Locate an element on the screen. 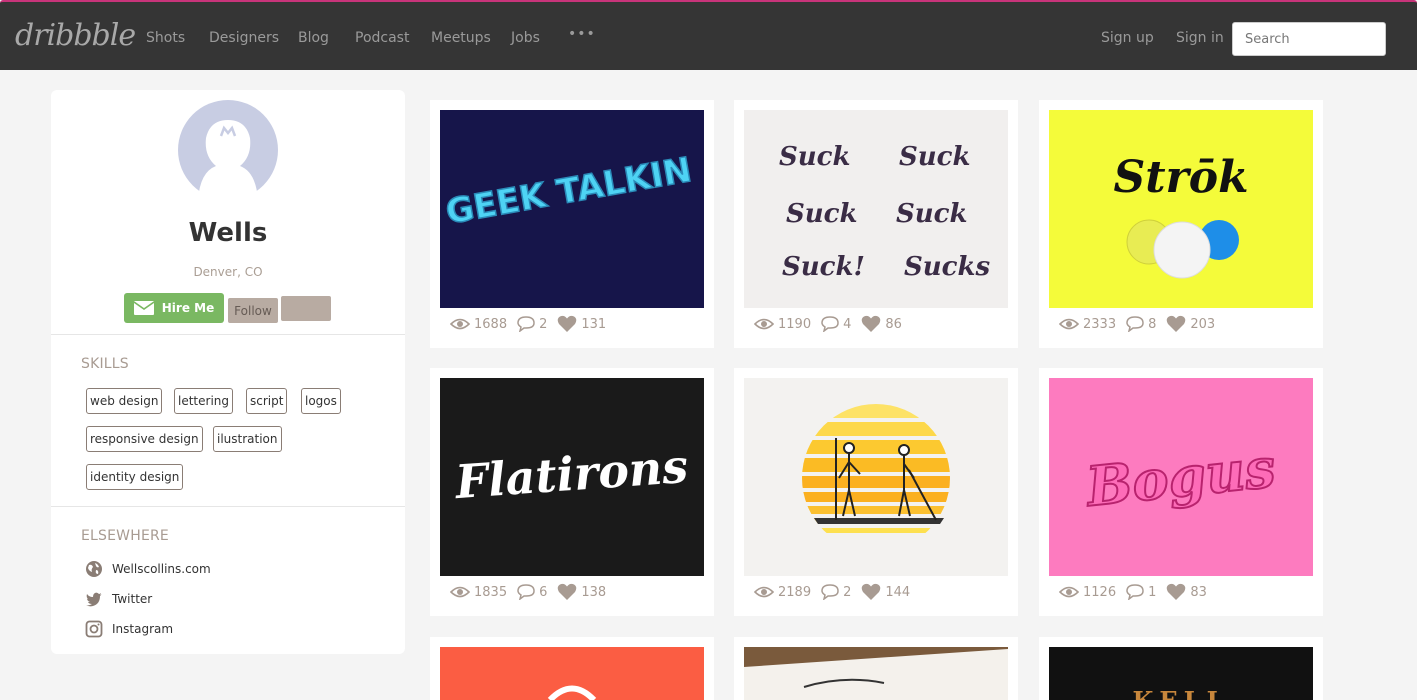 The width and height of the screenshot is (1417, 700). views-stat: 1688 is located at coordinates (478, 324).